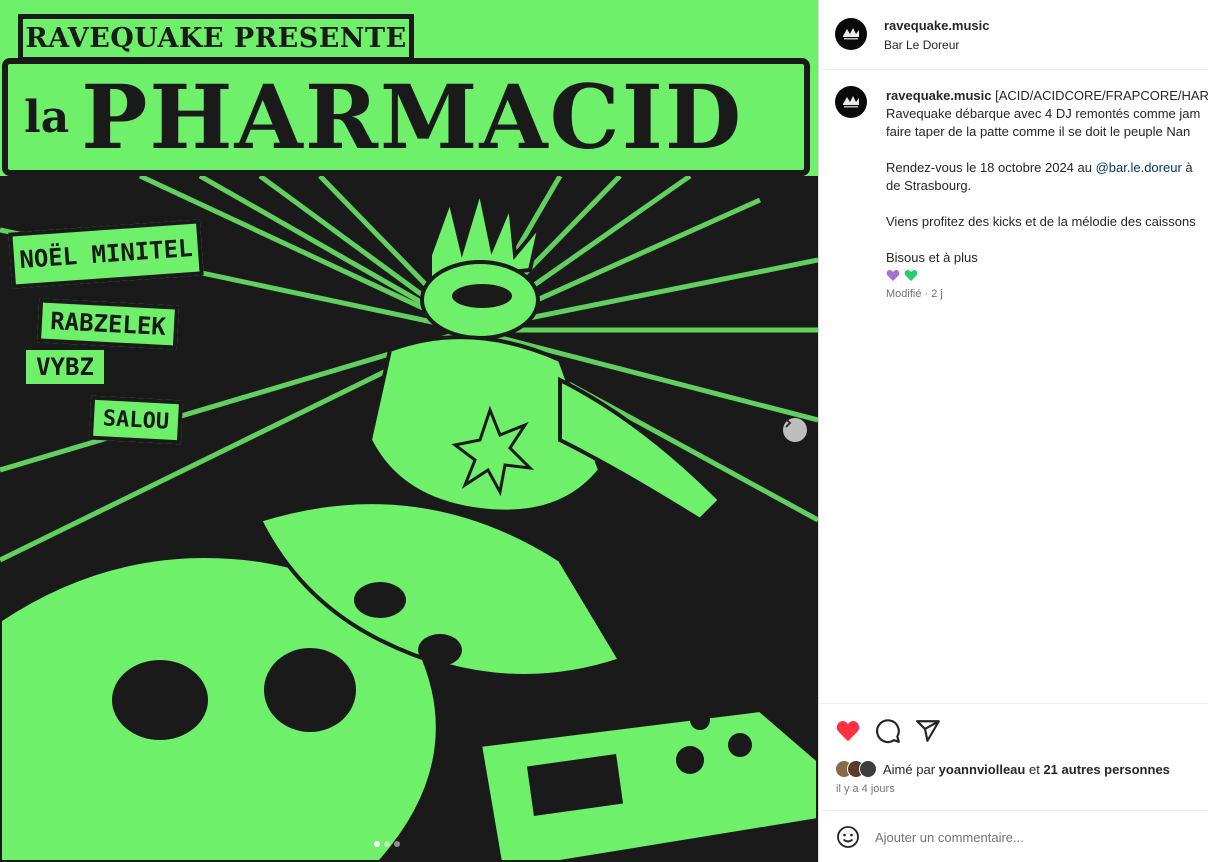  I want to click on post-timestamp: il y a 4 jours, so click(865, 789).